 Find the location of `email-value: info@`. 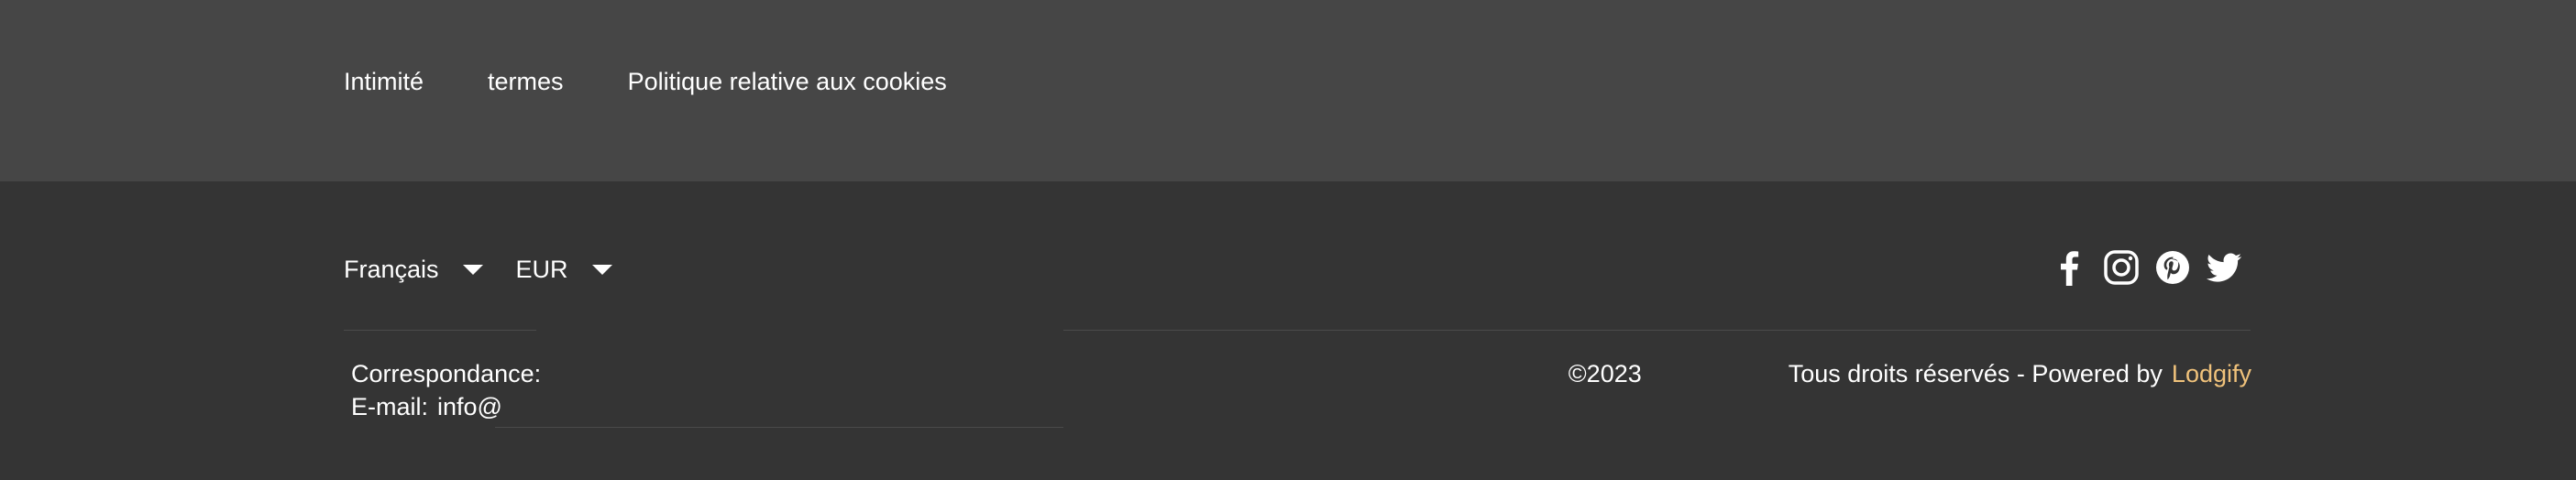

email-value: info@ is located at coordinates (470, 406).